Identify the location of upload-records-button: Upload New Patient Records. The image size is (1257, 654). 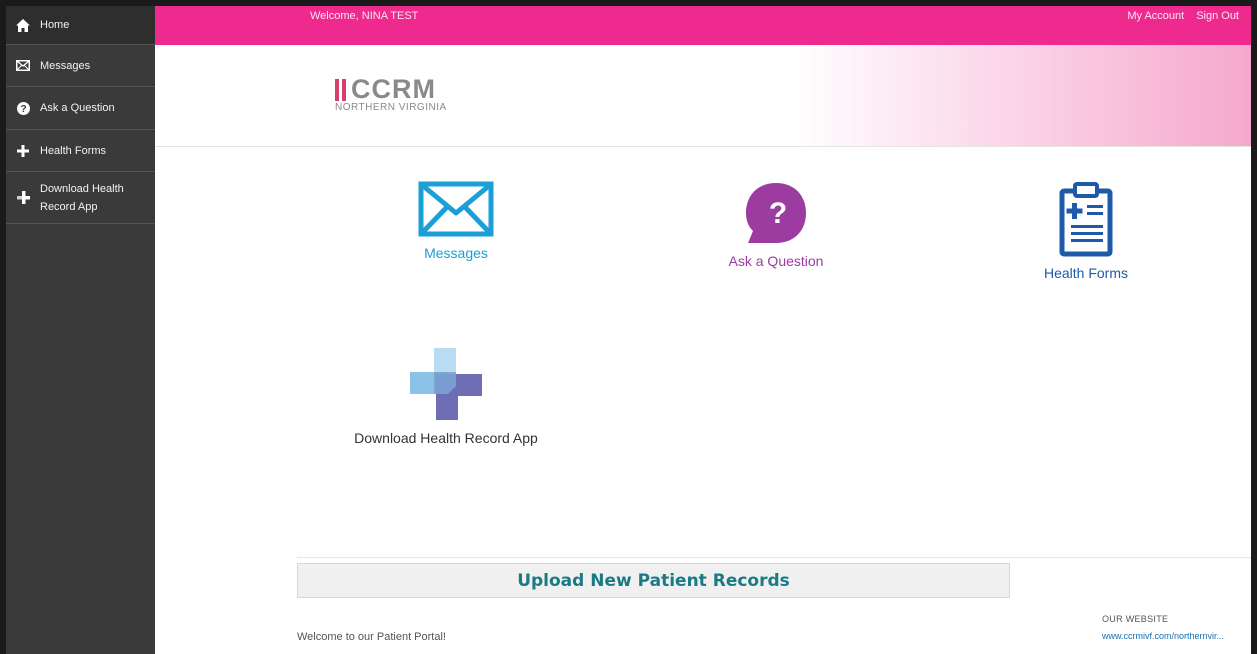
(653, 580).